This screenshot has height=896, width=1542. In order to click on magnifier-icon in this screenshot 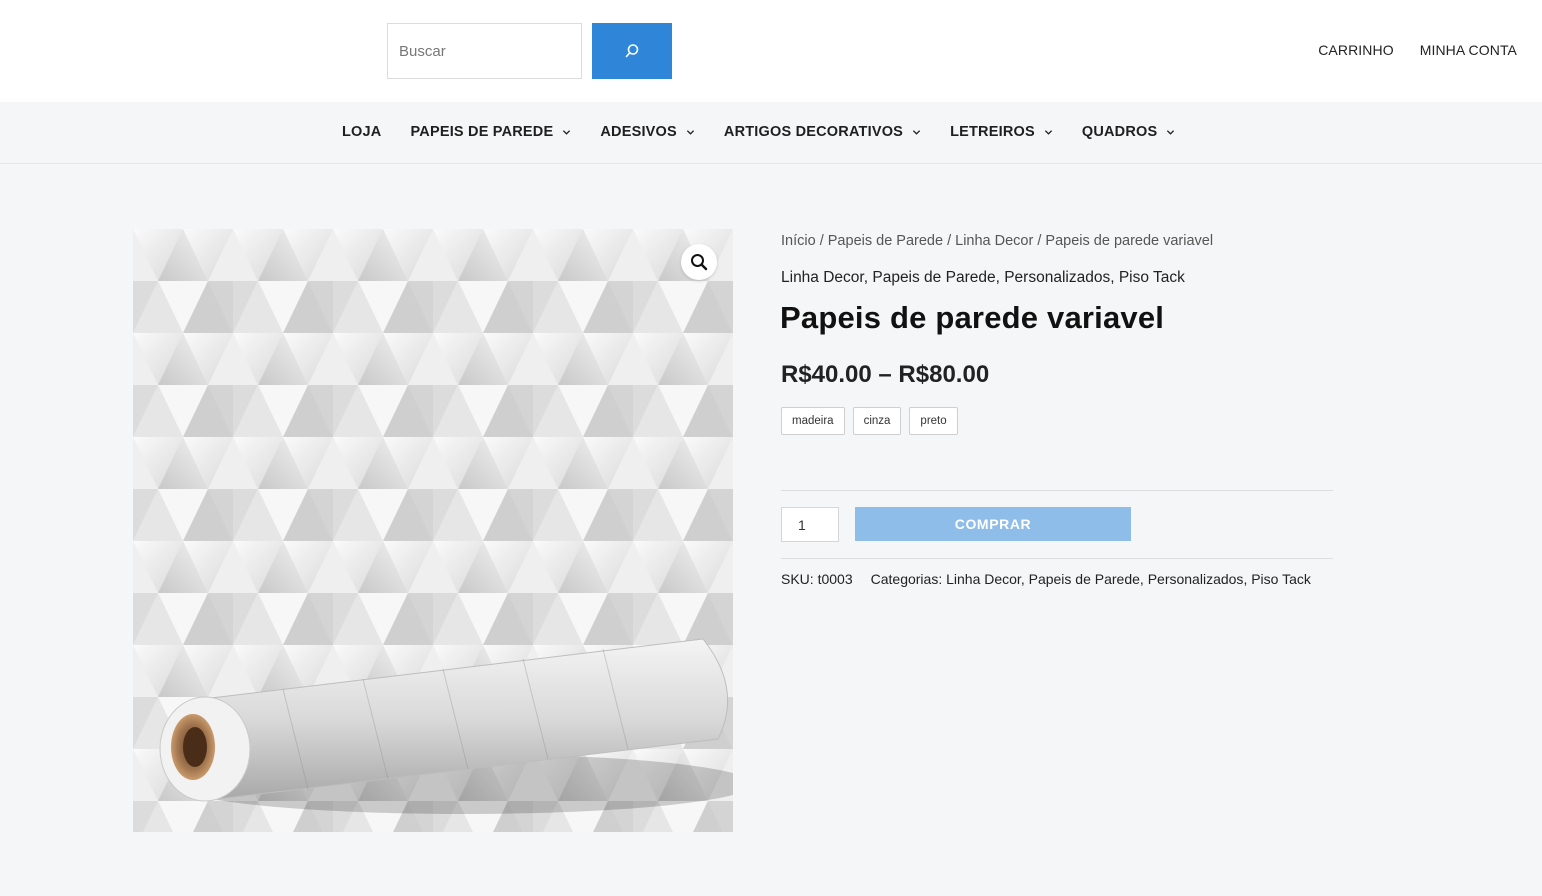, I will do `click(699, 262)`.